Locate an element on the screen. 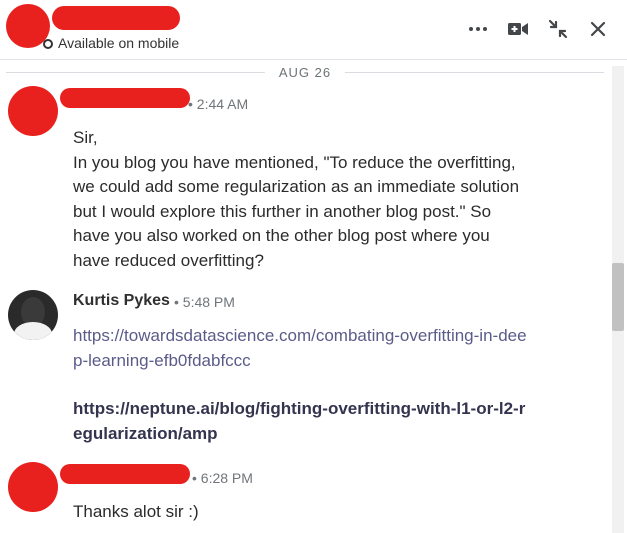 This screenshot has height=533, width=627. sender-avatar is located at coordinates (33, 315).